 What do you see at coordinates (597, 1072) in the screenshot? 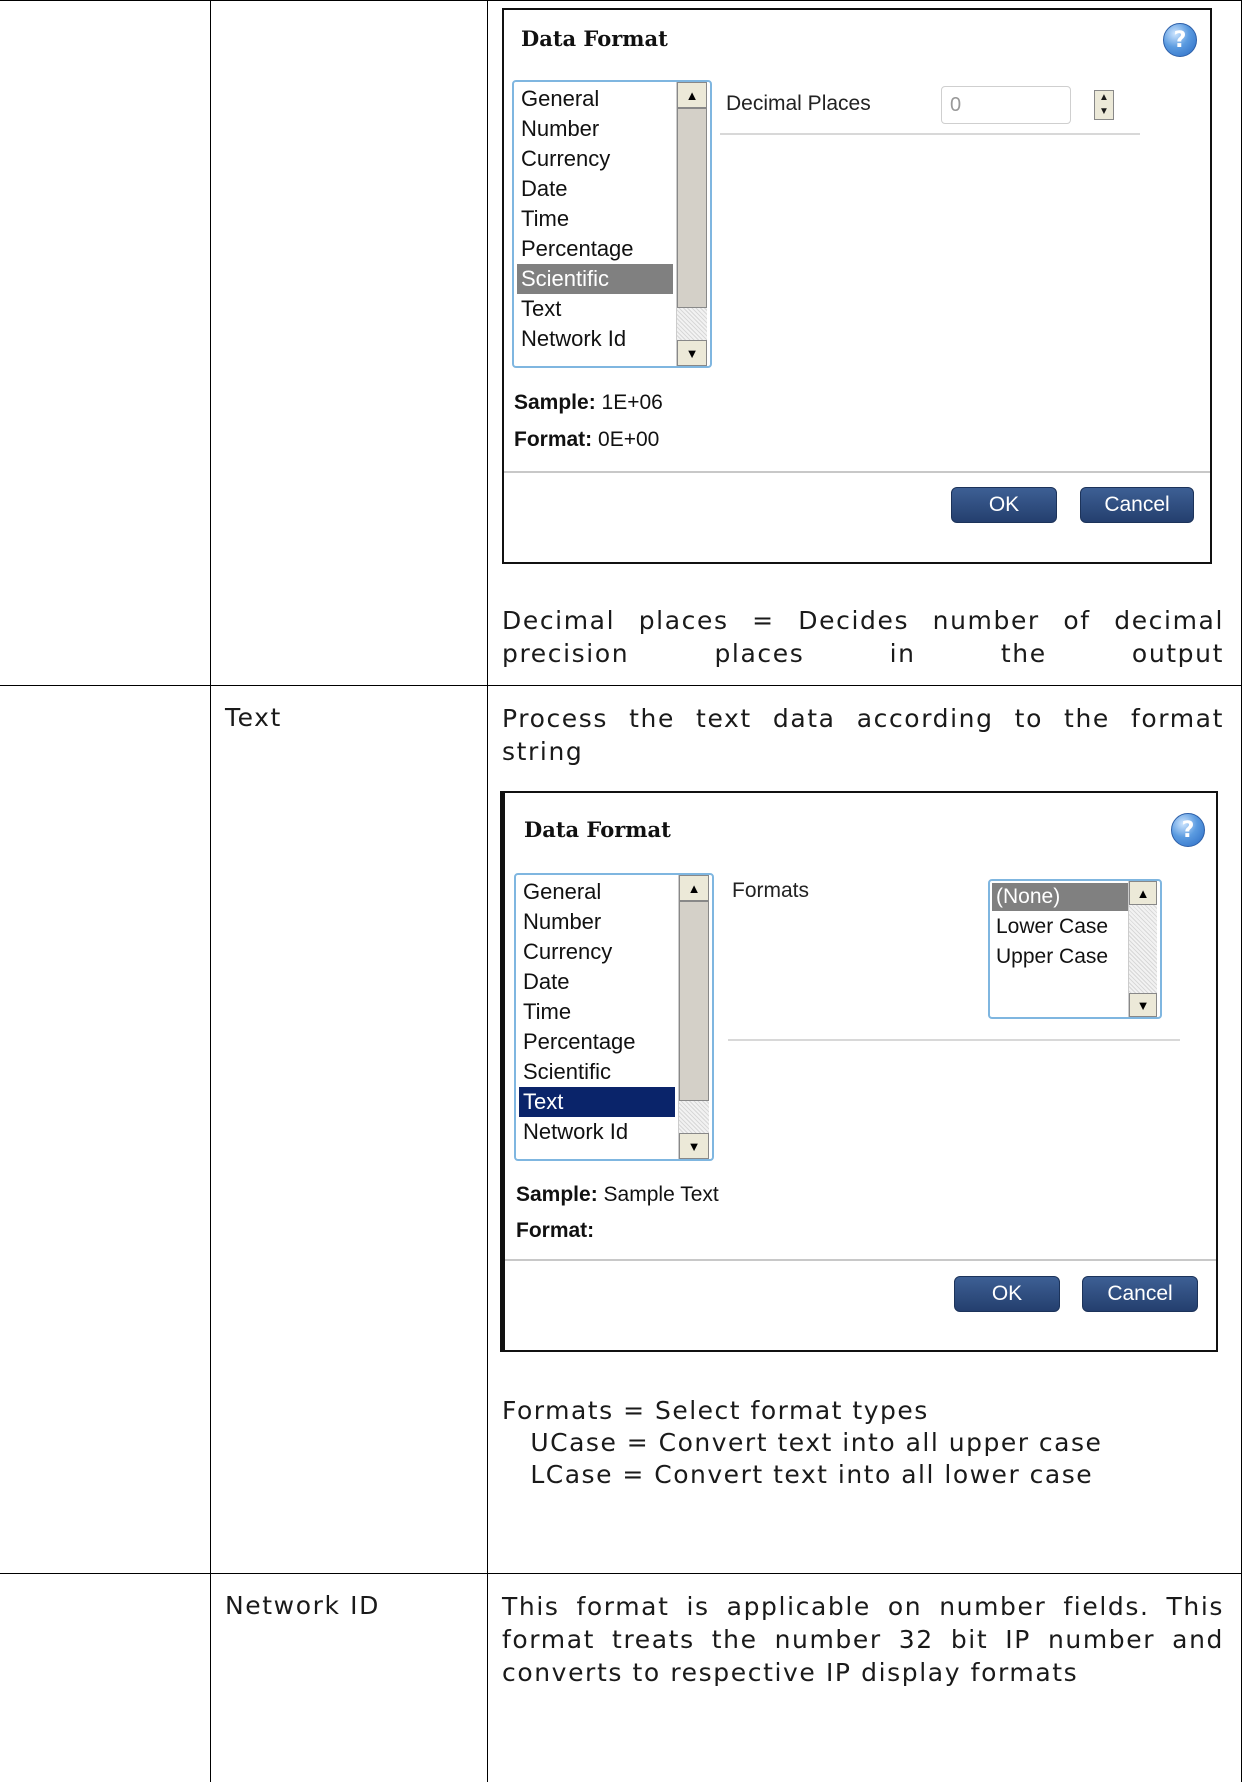
I see `list-item: Scientific` at bounding box center [597, 1072].